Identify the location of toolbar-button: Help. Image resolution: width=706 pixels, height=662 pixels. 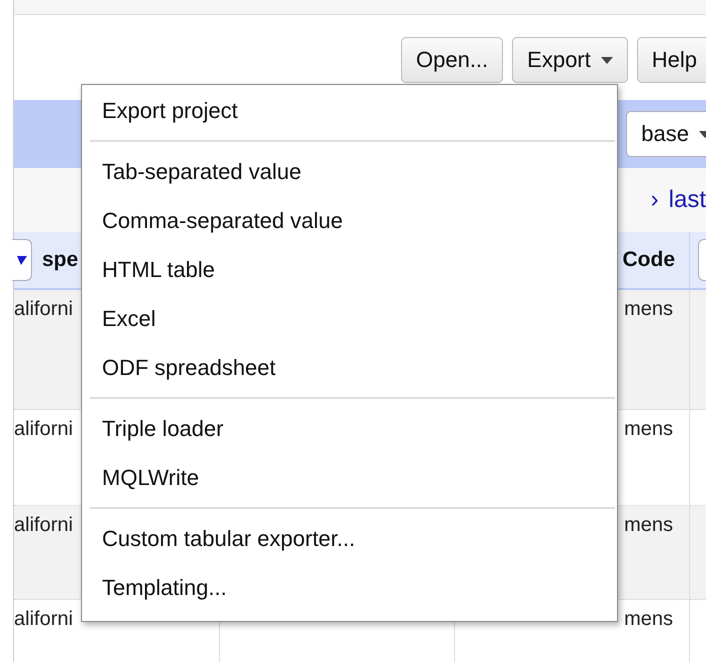
(671, 60).